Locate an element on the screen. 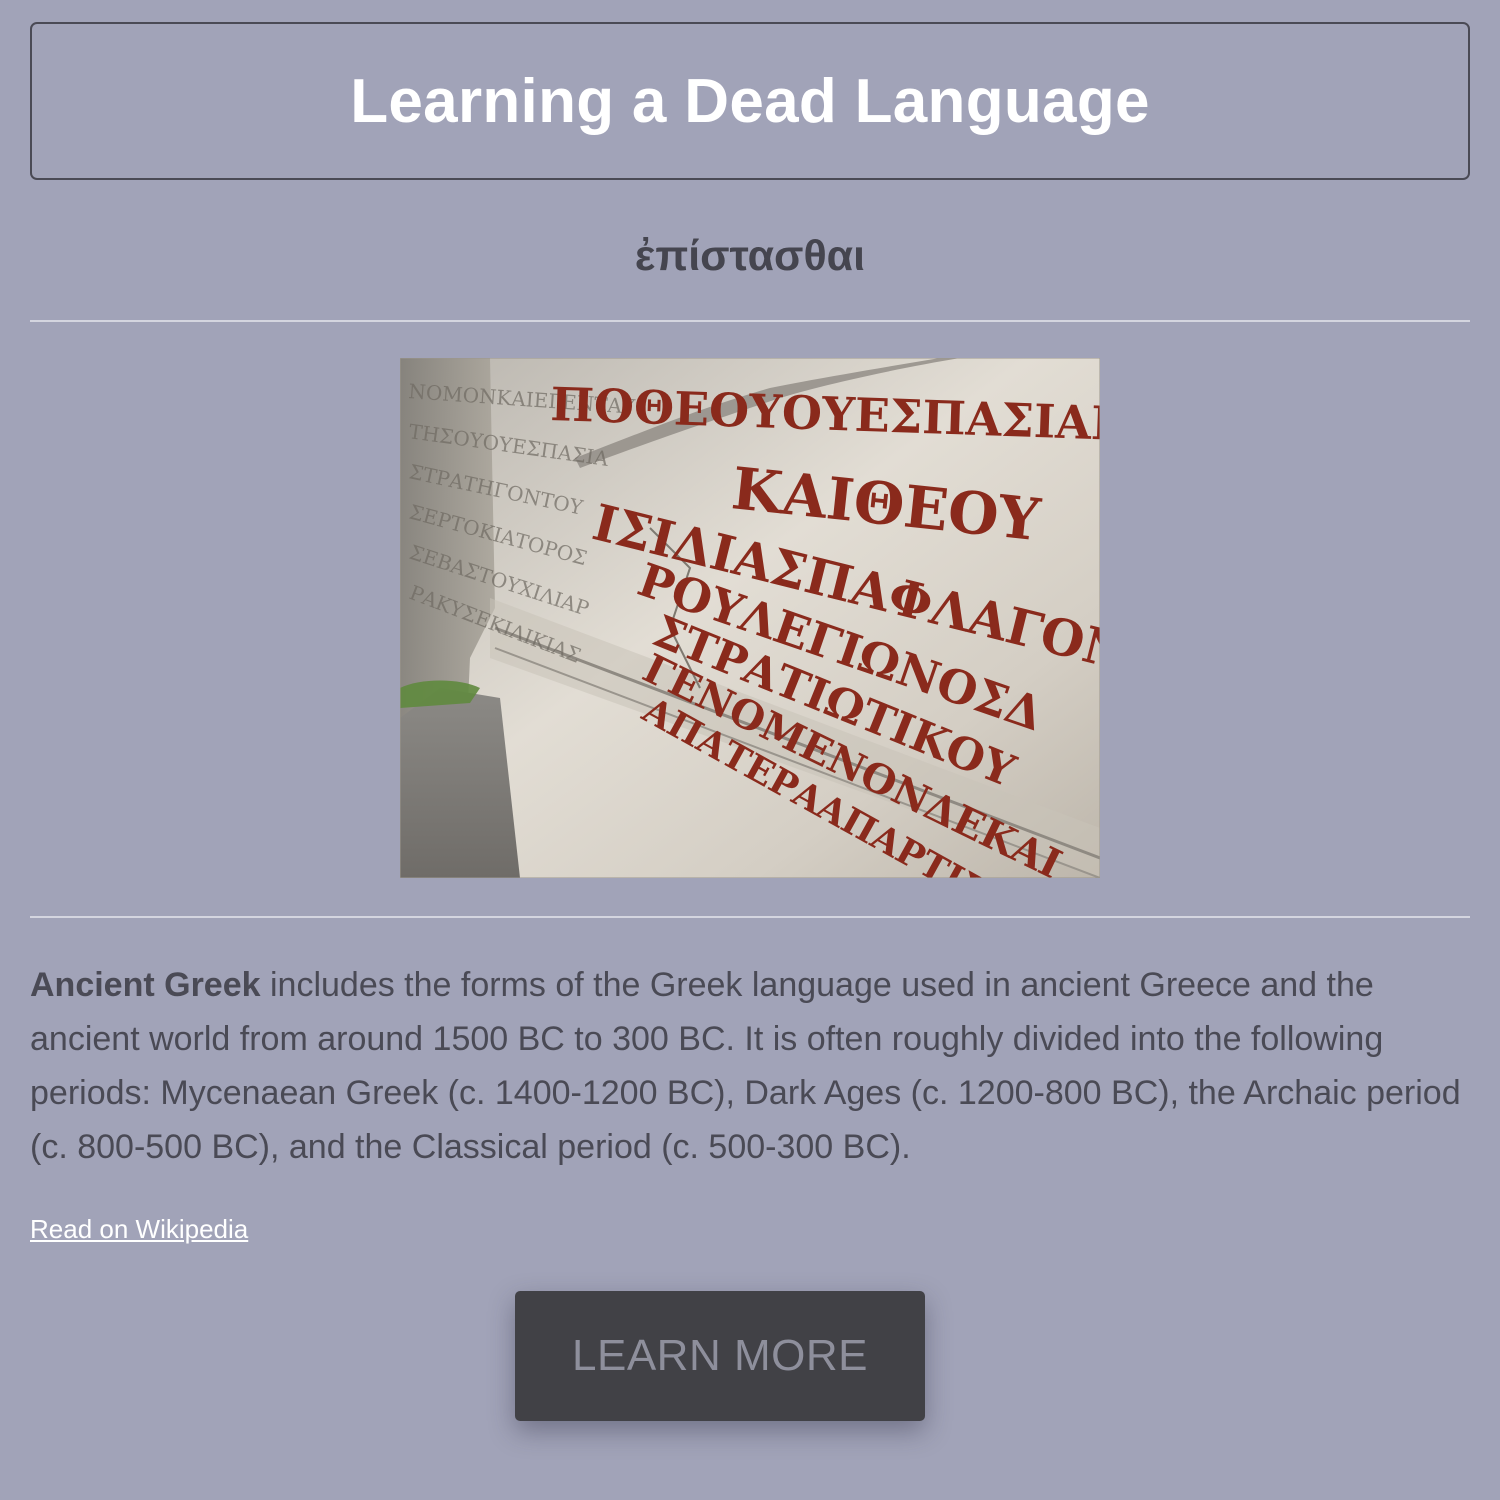  divider-bottom is located at coordinates (750, 917).